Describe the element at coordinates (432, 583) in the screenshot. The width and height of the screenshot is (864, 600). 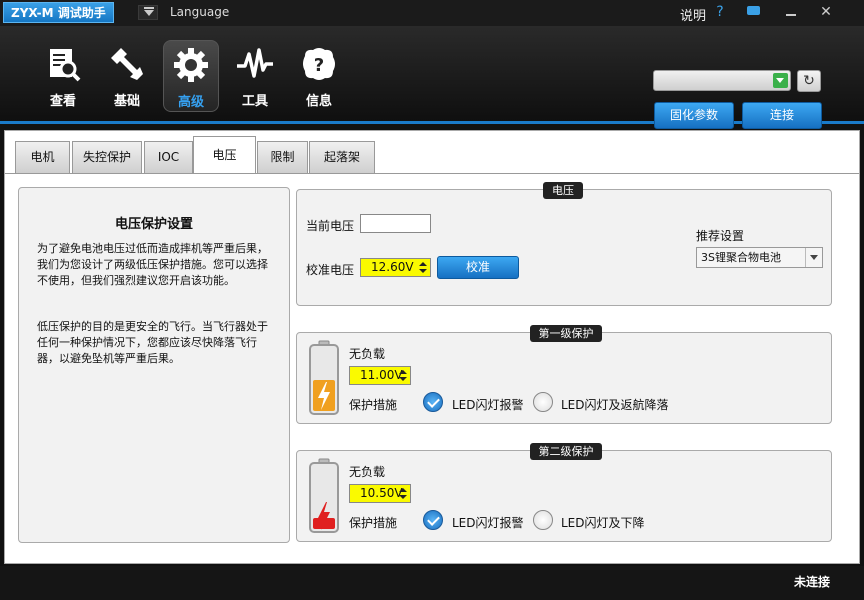
I see `status-bar: 未连接` at that location.